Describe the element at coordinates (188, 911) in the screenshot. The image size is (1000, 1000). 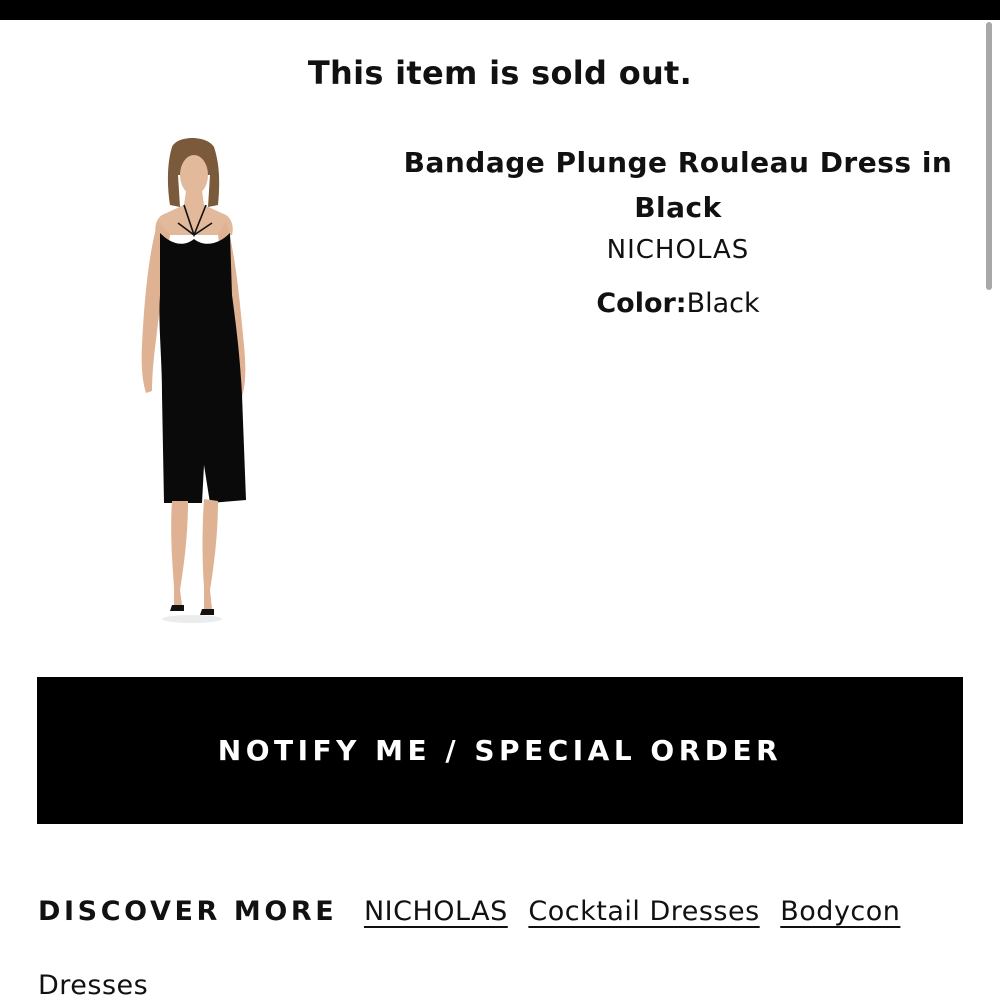
I see `discover-more-heading: DISCOVER MORE` at that location.